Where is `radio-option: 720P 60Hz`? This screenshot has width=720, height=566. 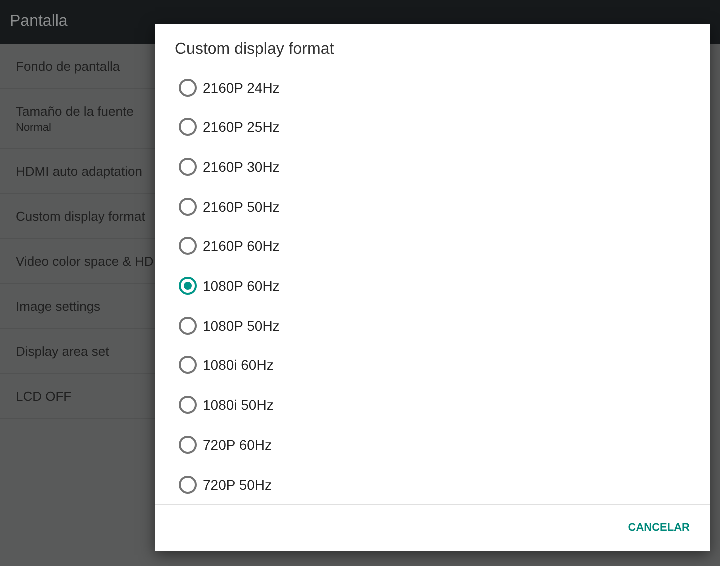 radio-option: 720P 60Hz is located at coordinates (432, 445).